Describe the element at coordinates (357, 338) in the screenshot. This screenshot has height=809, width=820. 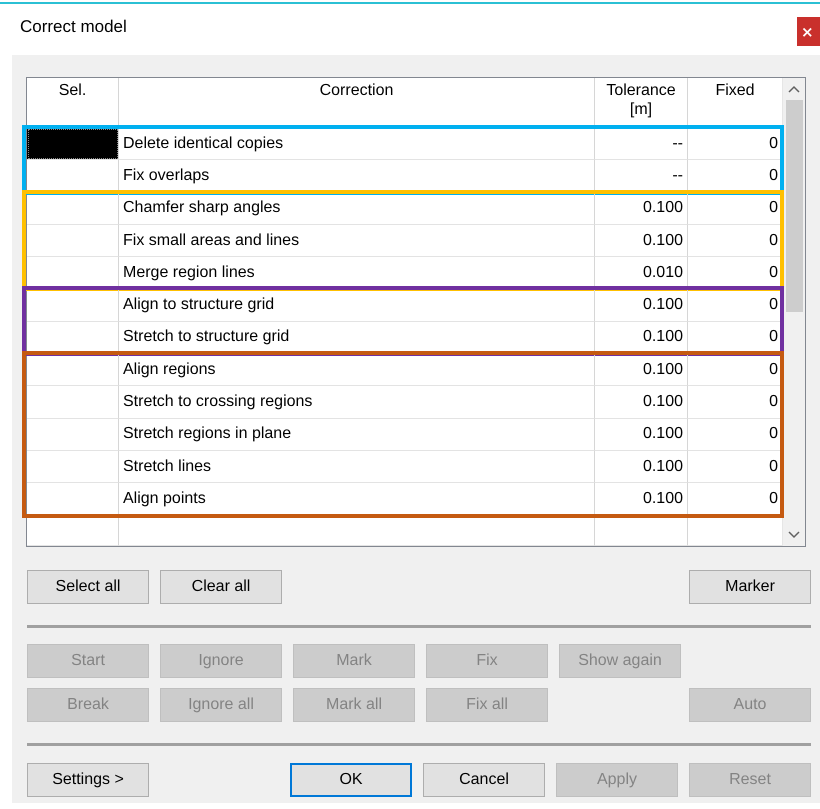
I see `correction-cell: Stretch to structure grid` at that location.